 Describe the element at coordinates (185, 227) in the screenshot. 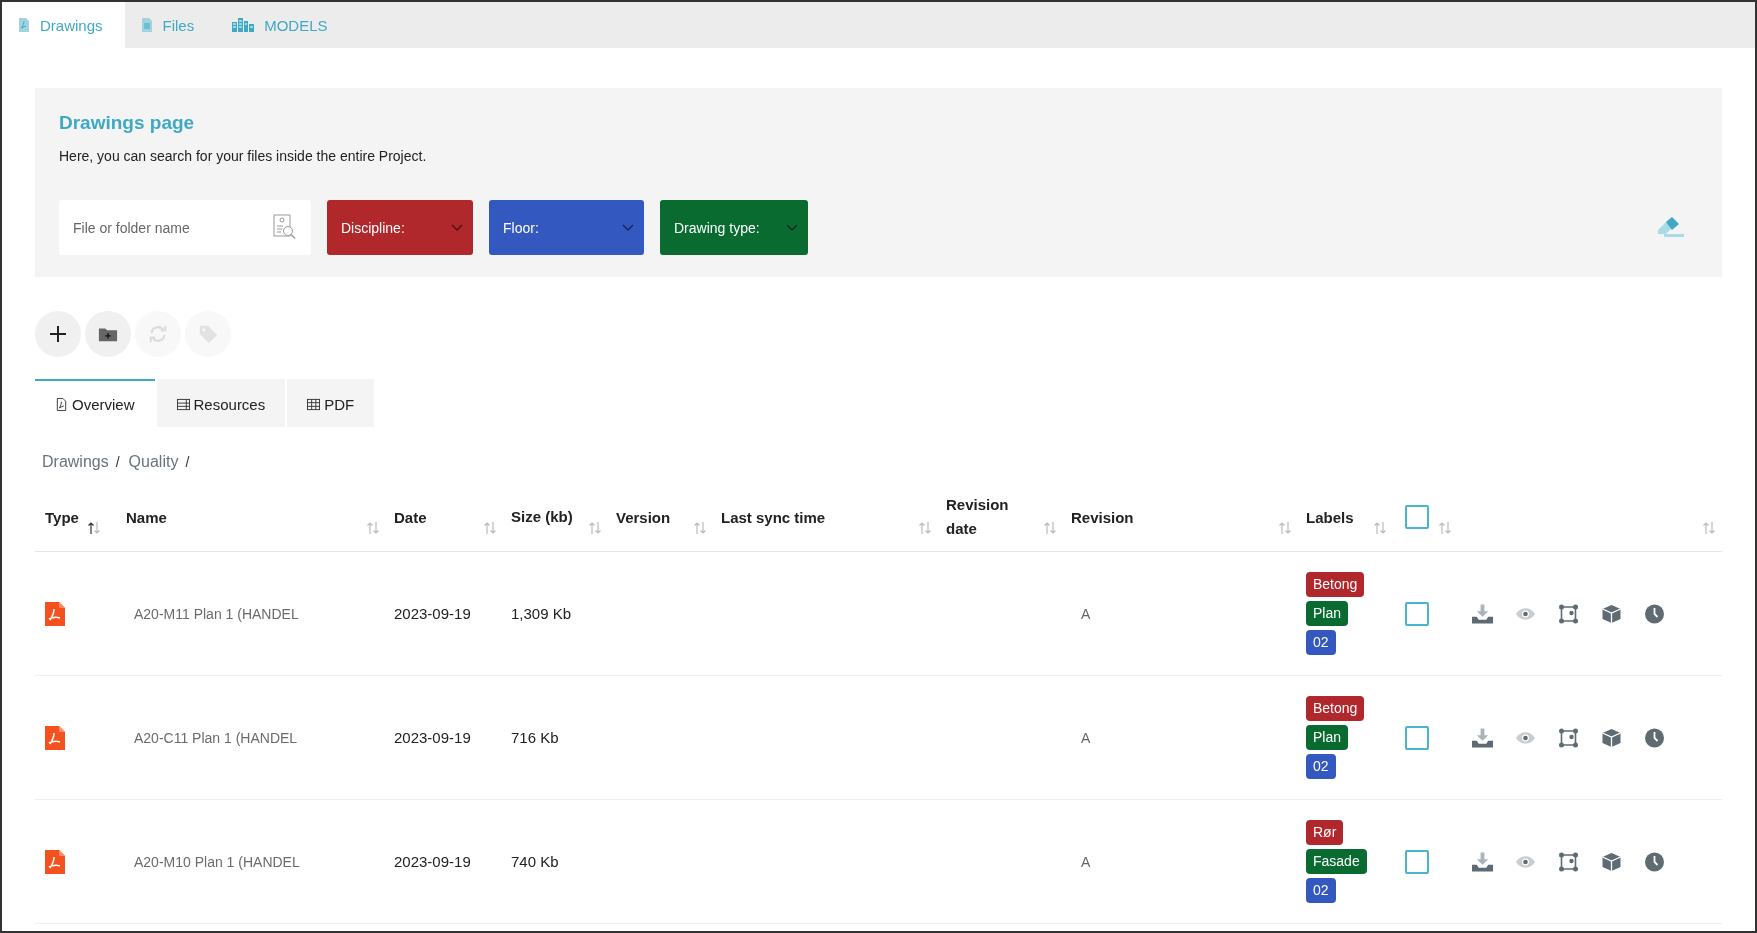

I see `search-field: File or folder name` at that location.